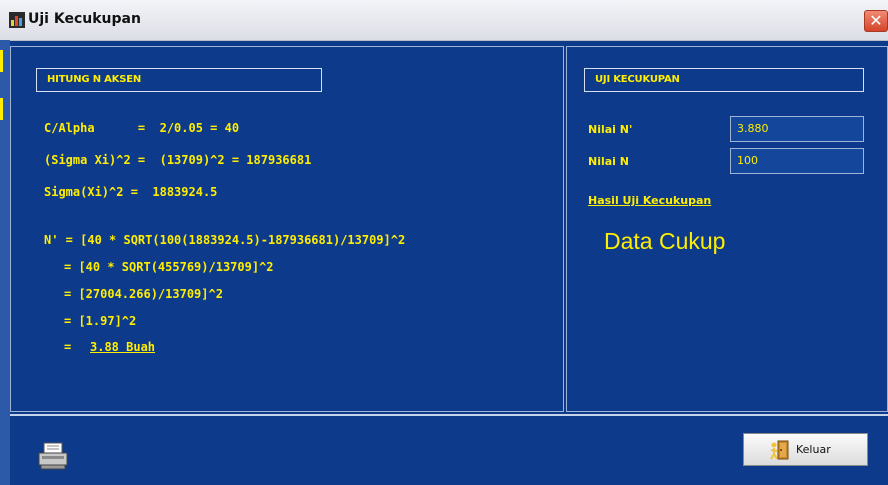 This screenshot has height=485, width=888. I want to click on app-icon, so click(17, 20).